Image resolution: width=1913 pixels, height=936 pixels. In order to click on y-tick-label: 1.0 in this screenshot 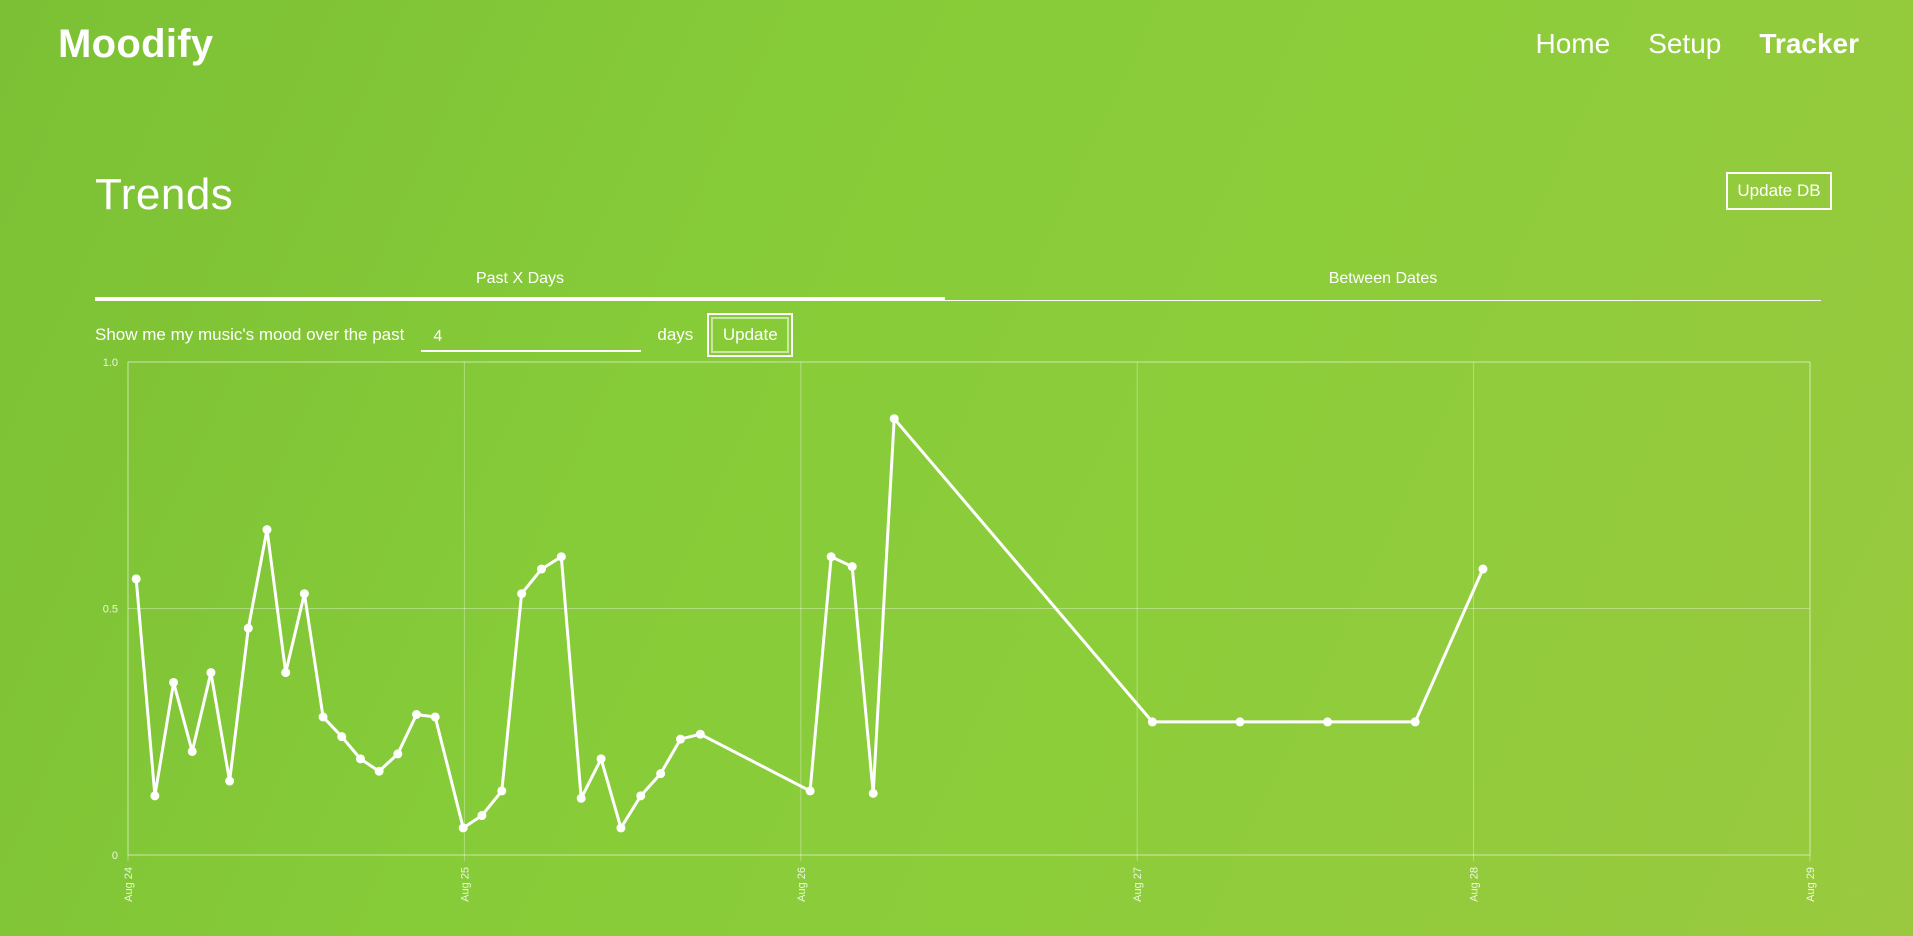, I will do `click(110, 363)`.